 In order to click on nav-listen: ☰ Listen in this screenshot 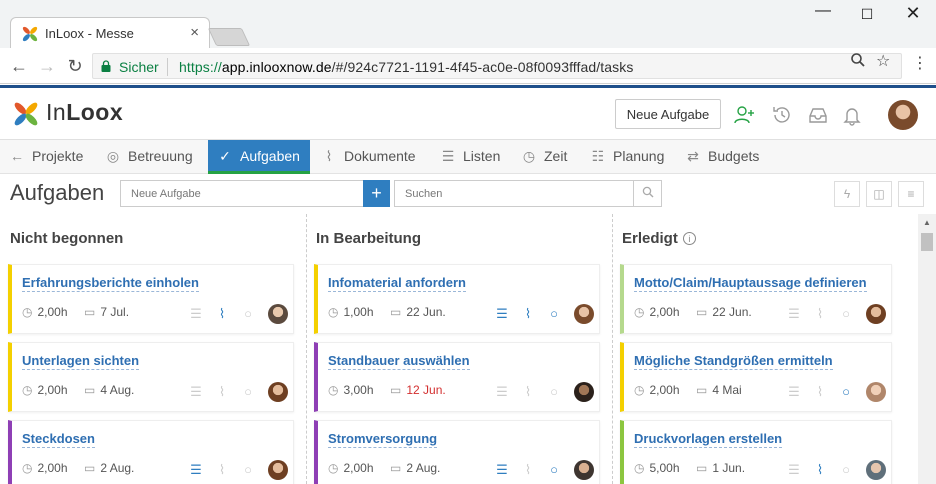, I will do `click(471, 157)`.